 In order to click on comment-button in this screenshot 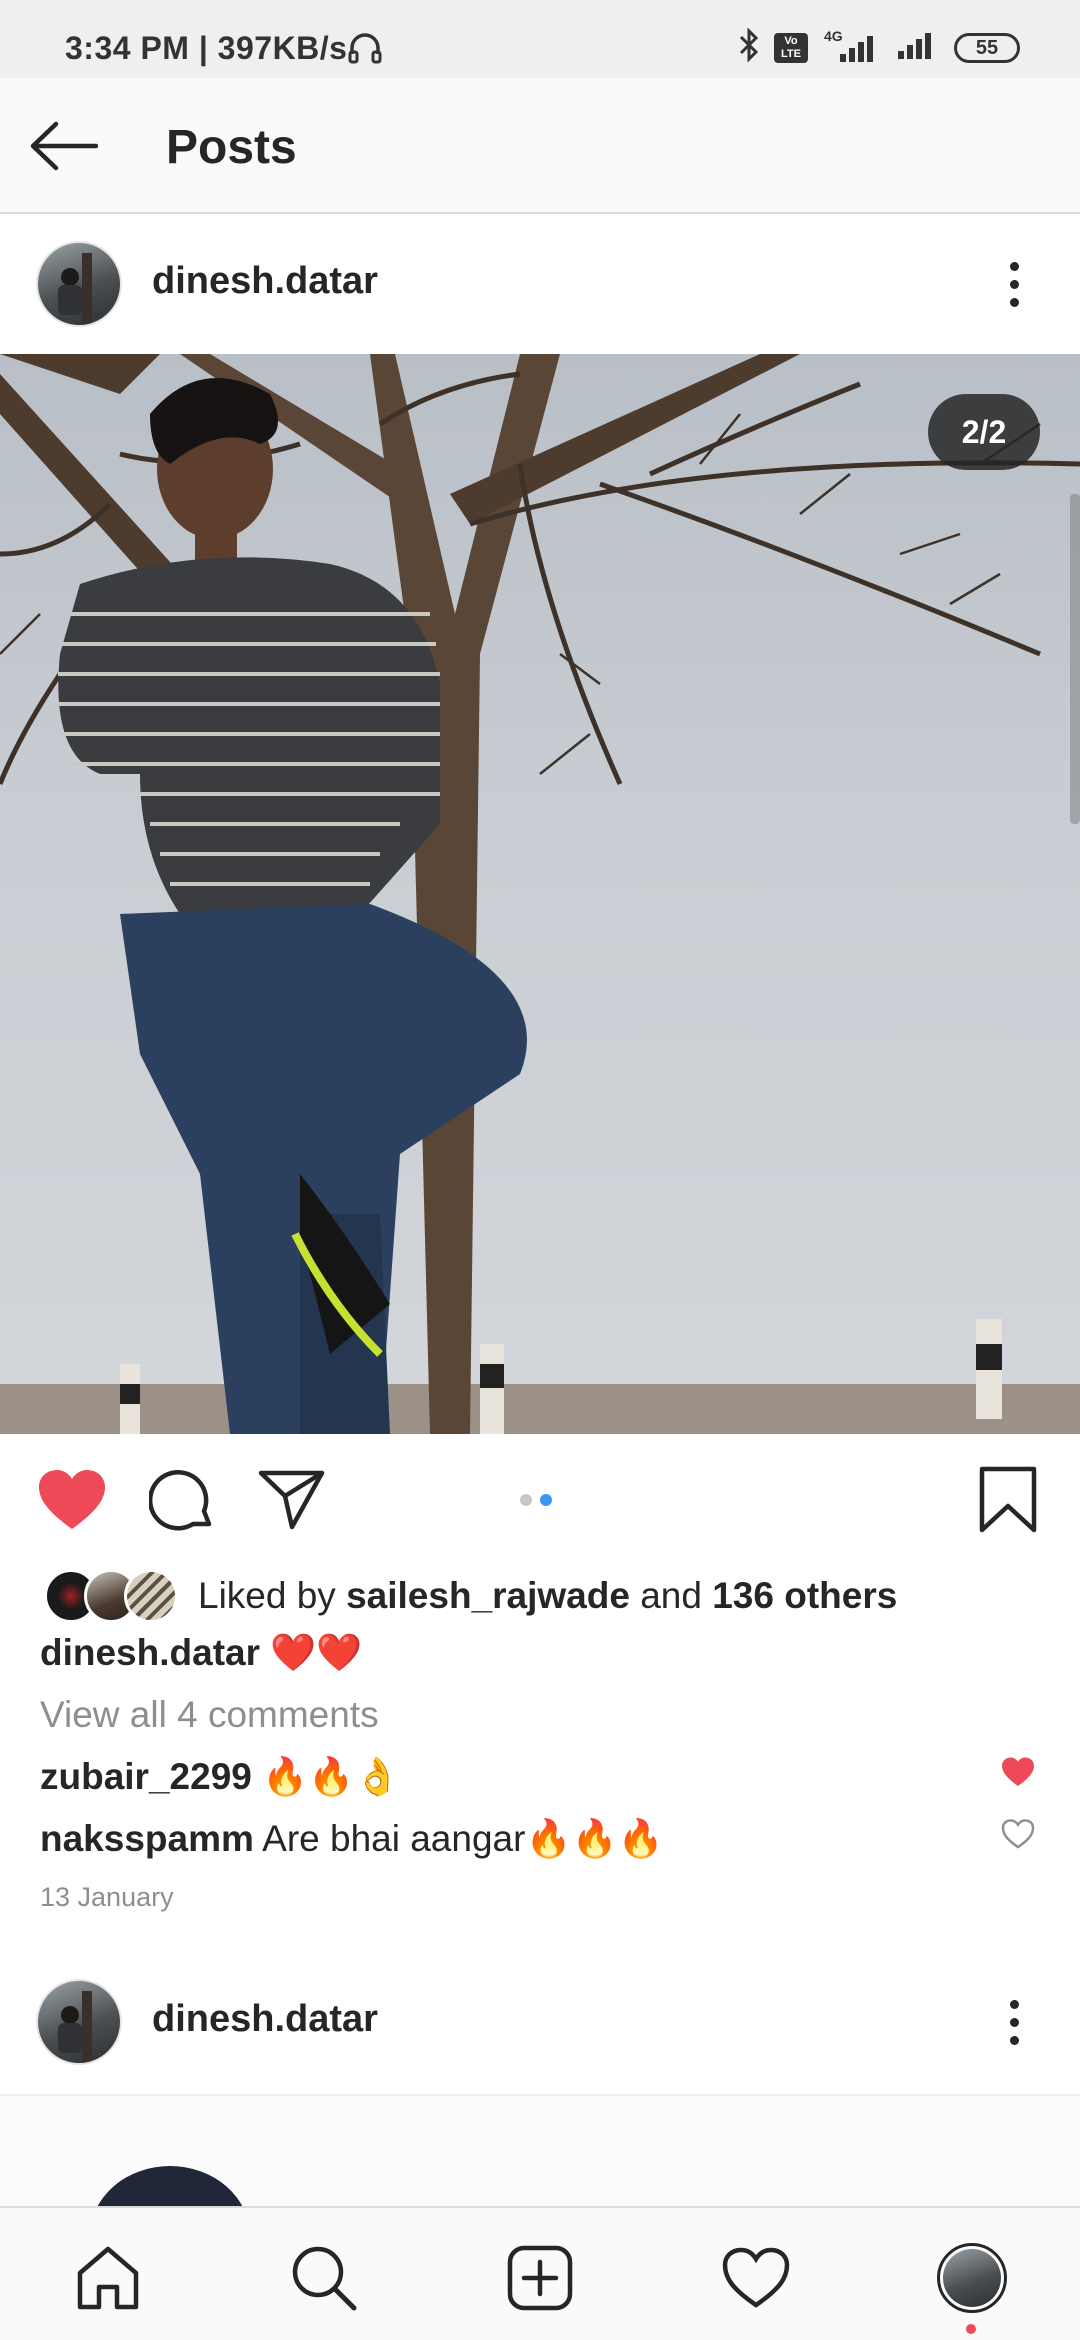, I will do `click(182, 1500)`.